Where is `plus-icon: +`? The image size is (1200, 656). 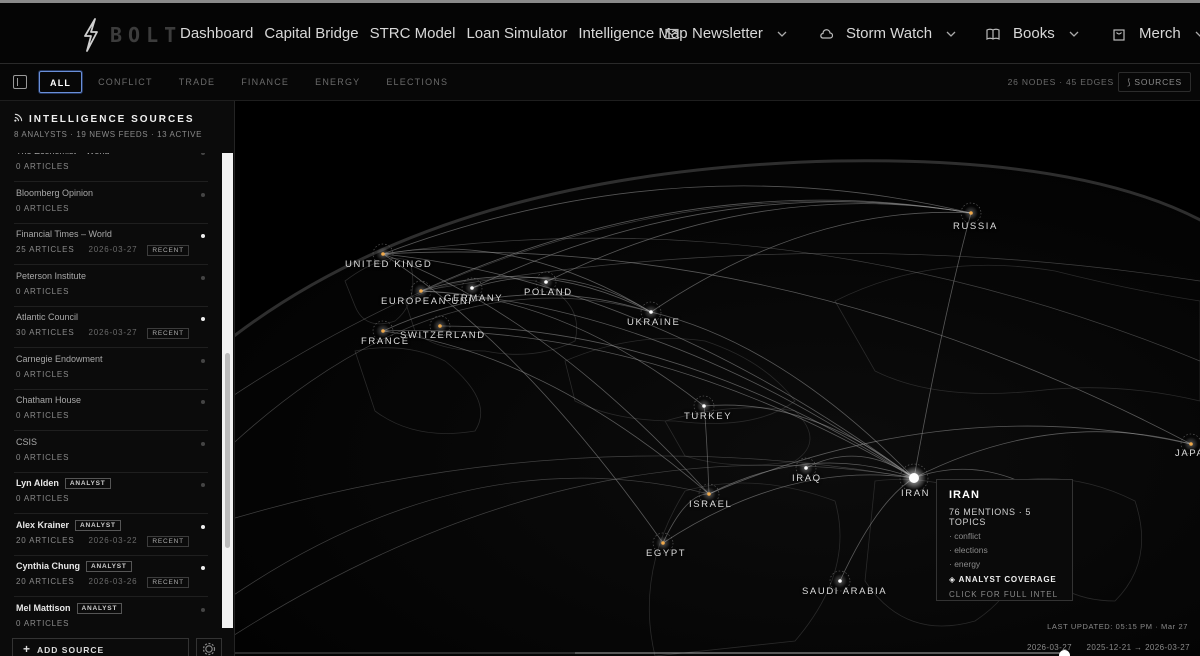
plus-icon: + is located at coordinates (27, 649).